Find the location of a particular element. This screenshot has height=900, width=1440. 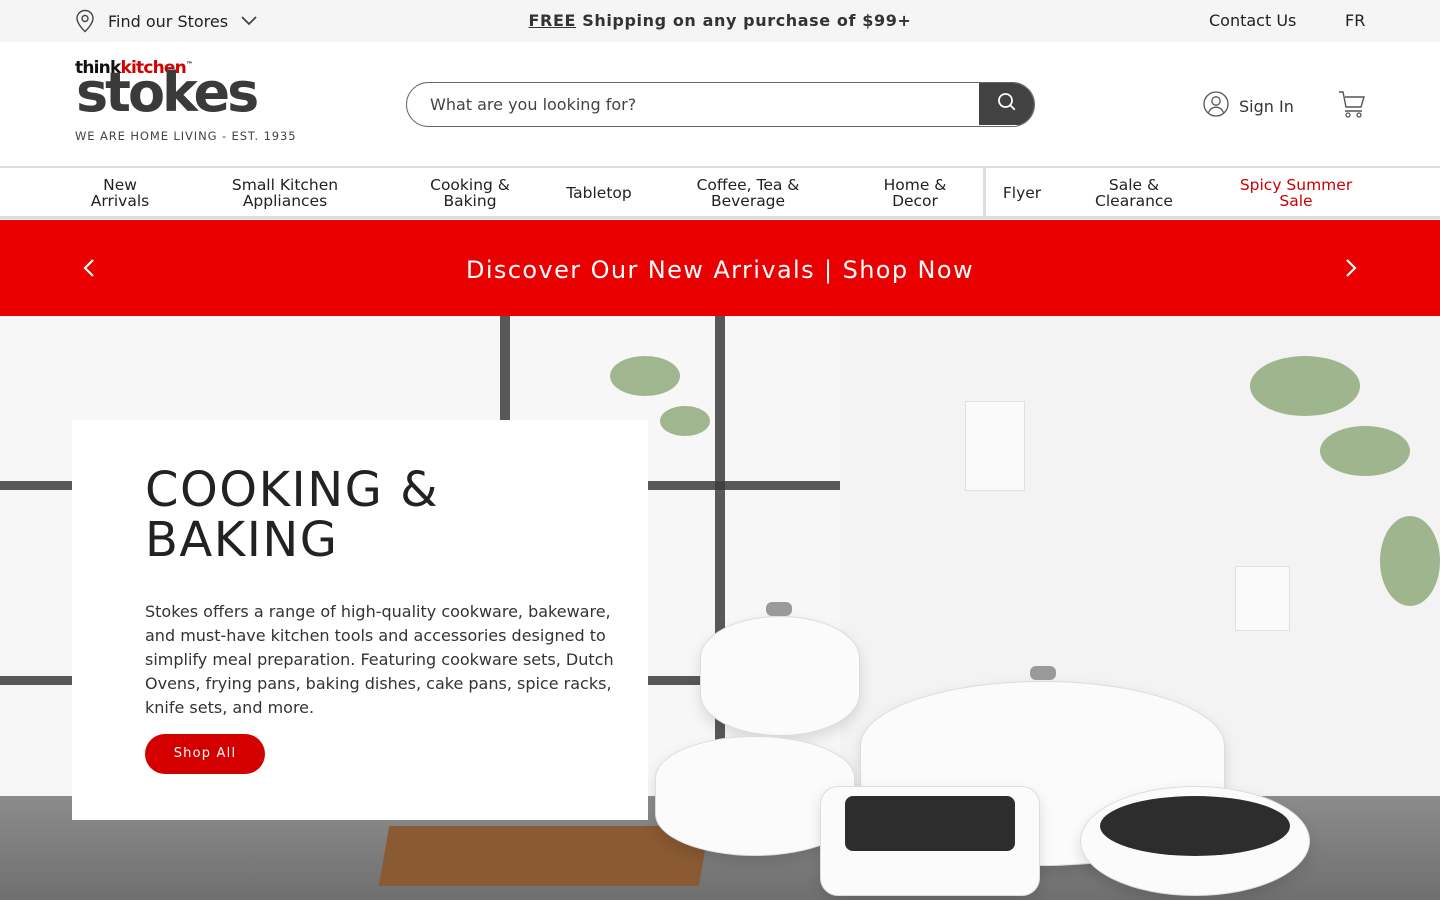

banner-next-button is located at coordinates (1350, 268).